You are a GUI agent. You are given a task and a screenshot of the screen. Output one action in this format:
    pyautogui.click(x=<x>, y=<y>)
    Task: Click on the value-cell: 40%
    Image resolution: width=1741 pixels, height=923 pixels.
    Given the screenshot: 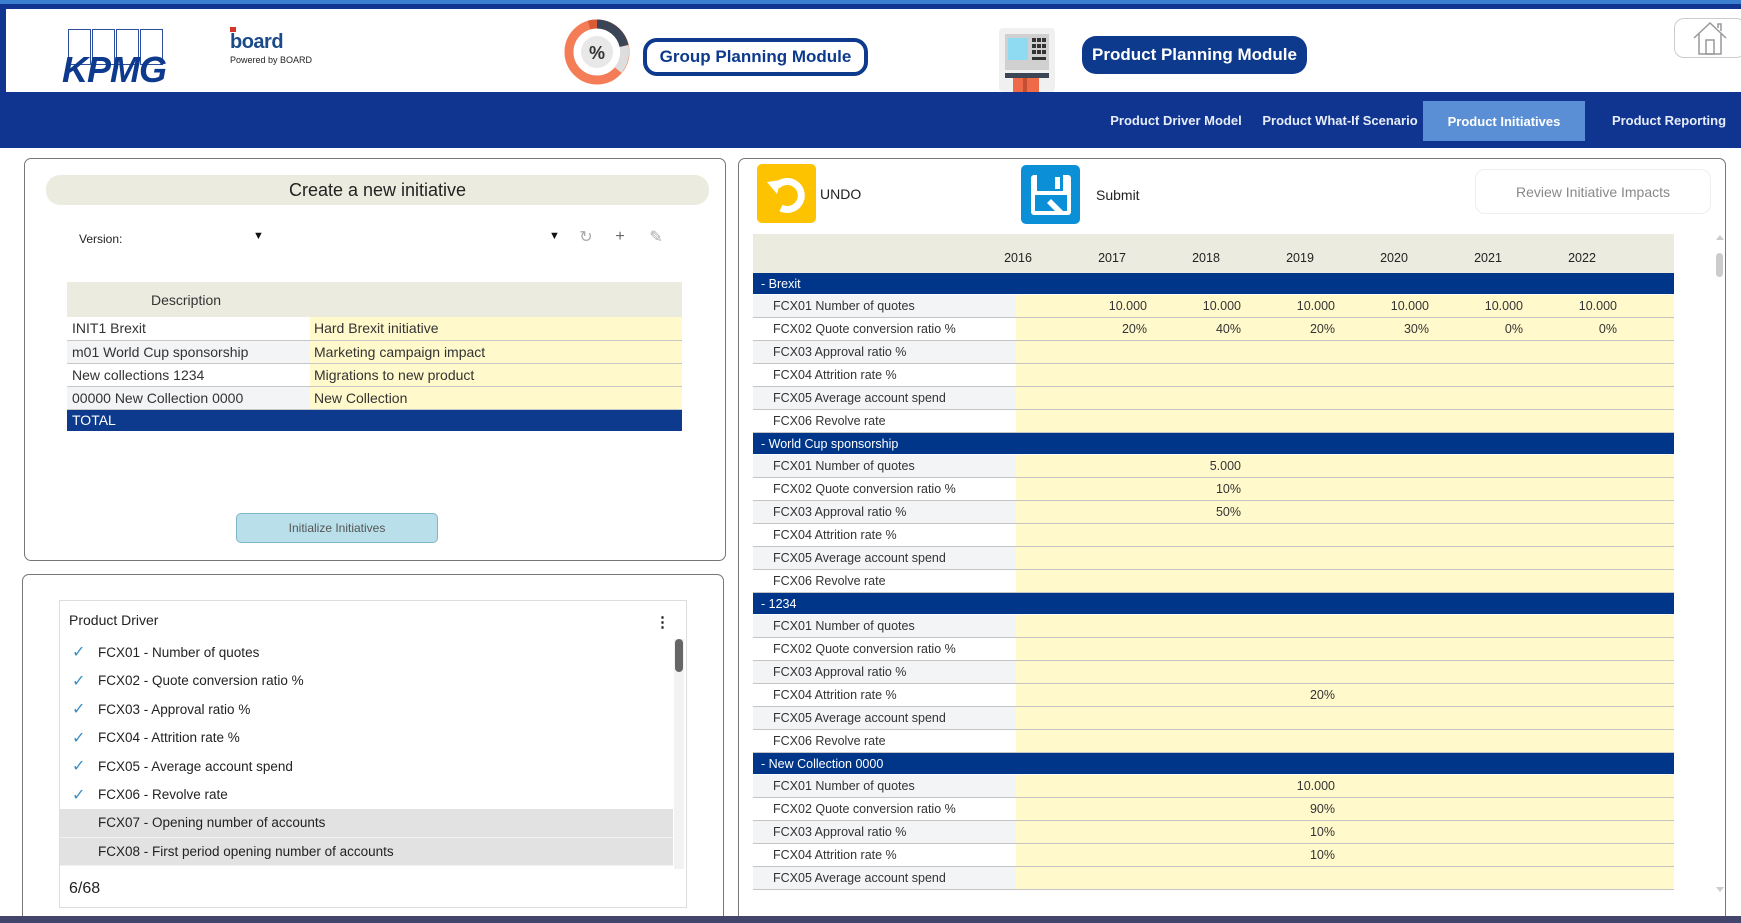 What is the action you would take?
    pyautogui.click(x=1206, y=329)
    